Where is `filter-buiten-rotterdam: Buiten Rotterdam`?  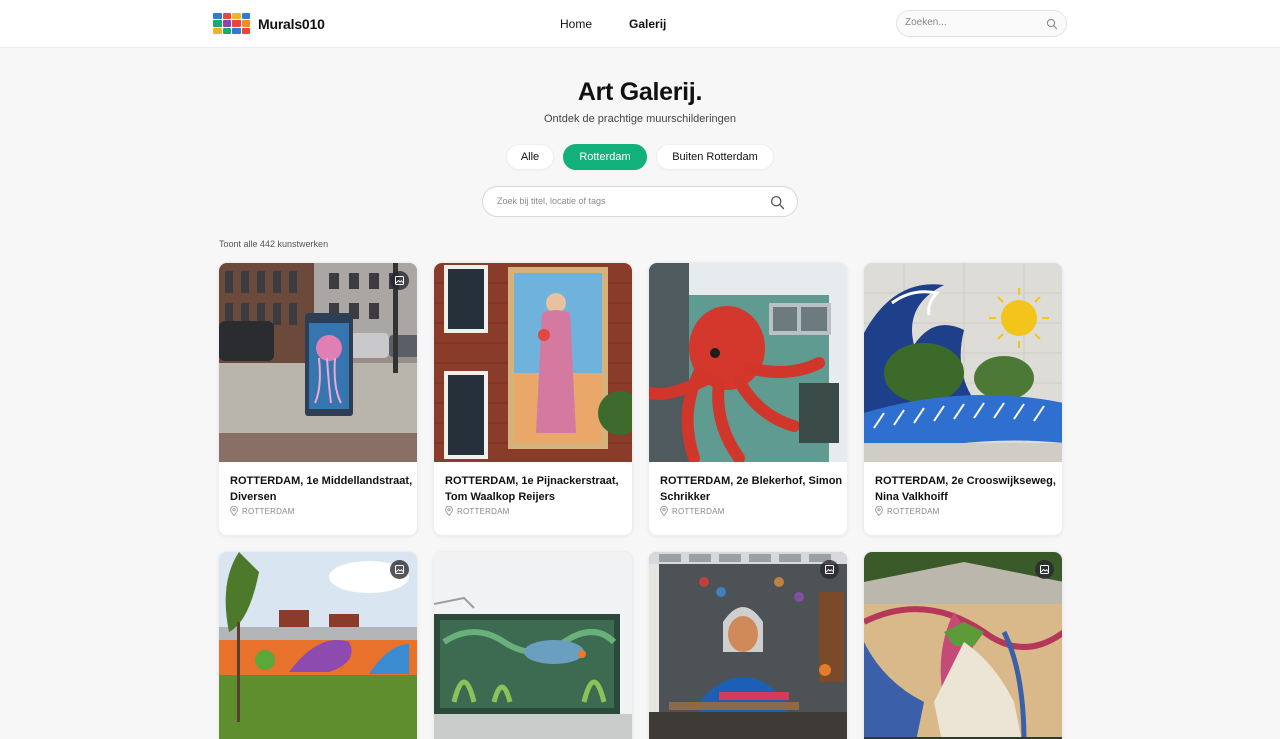
filter-buiten-rotterdam: Buiten Rotterdam is located at coordinates (715, 157).